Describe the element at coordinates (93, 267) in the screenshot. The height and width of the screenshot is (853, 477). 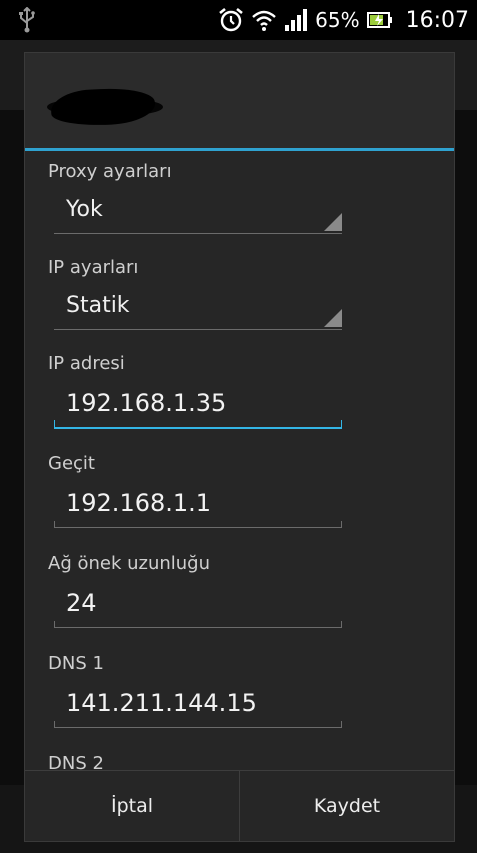
I see `ip-settings-label: IP ayarları` at that location.